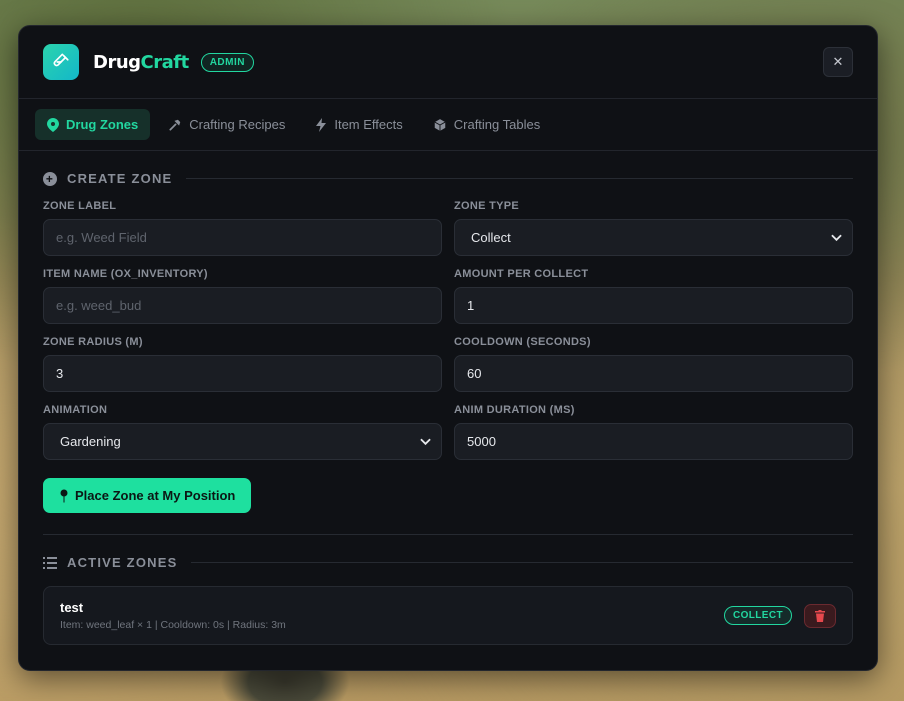 This screenshot has height=701, width=904. What do you see at coordinates (653, 305) in the screenshot?
I see `amount-per-collect-input: 1` at bounding box center [653, 305].